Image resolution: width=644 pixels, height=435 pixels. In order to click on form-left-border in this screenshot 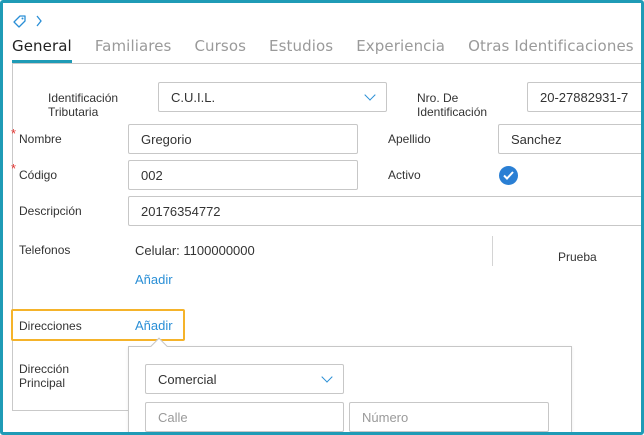, I will do `click(12, 237)`.